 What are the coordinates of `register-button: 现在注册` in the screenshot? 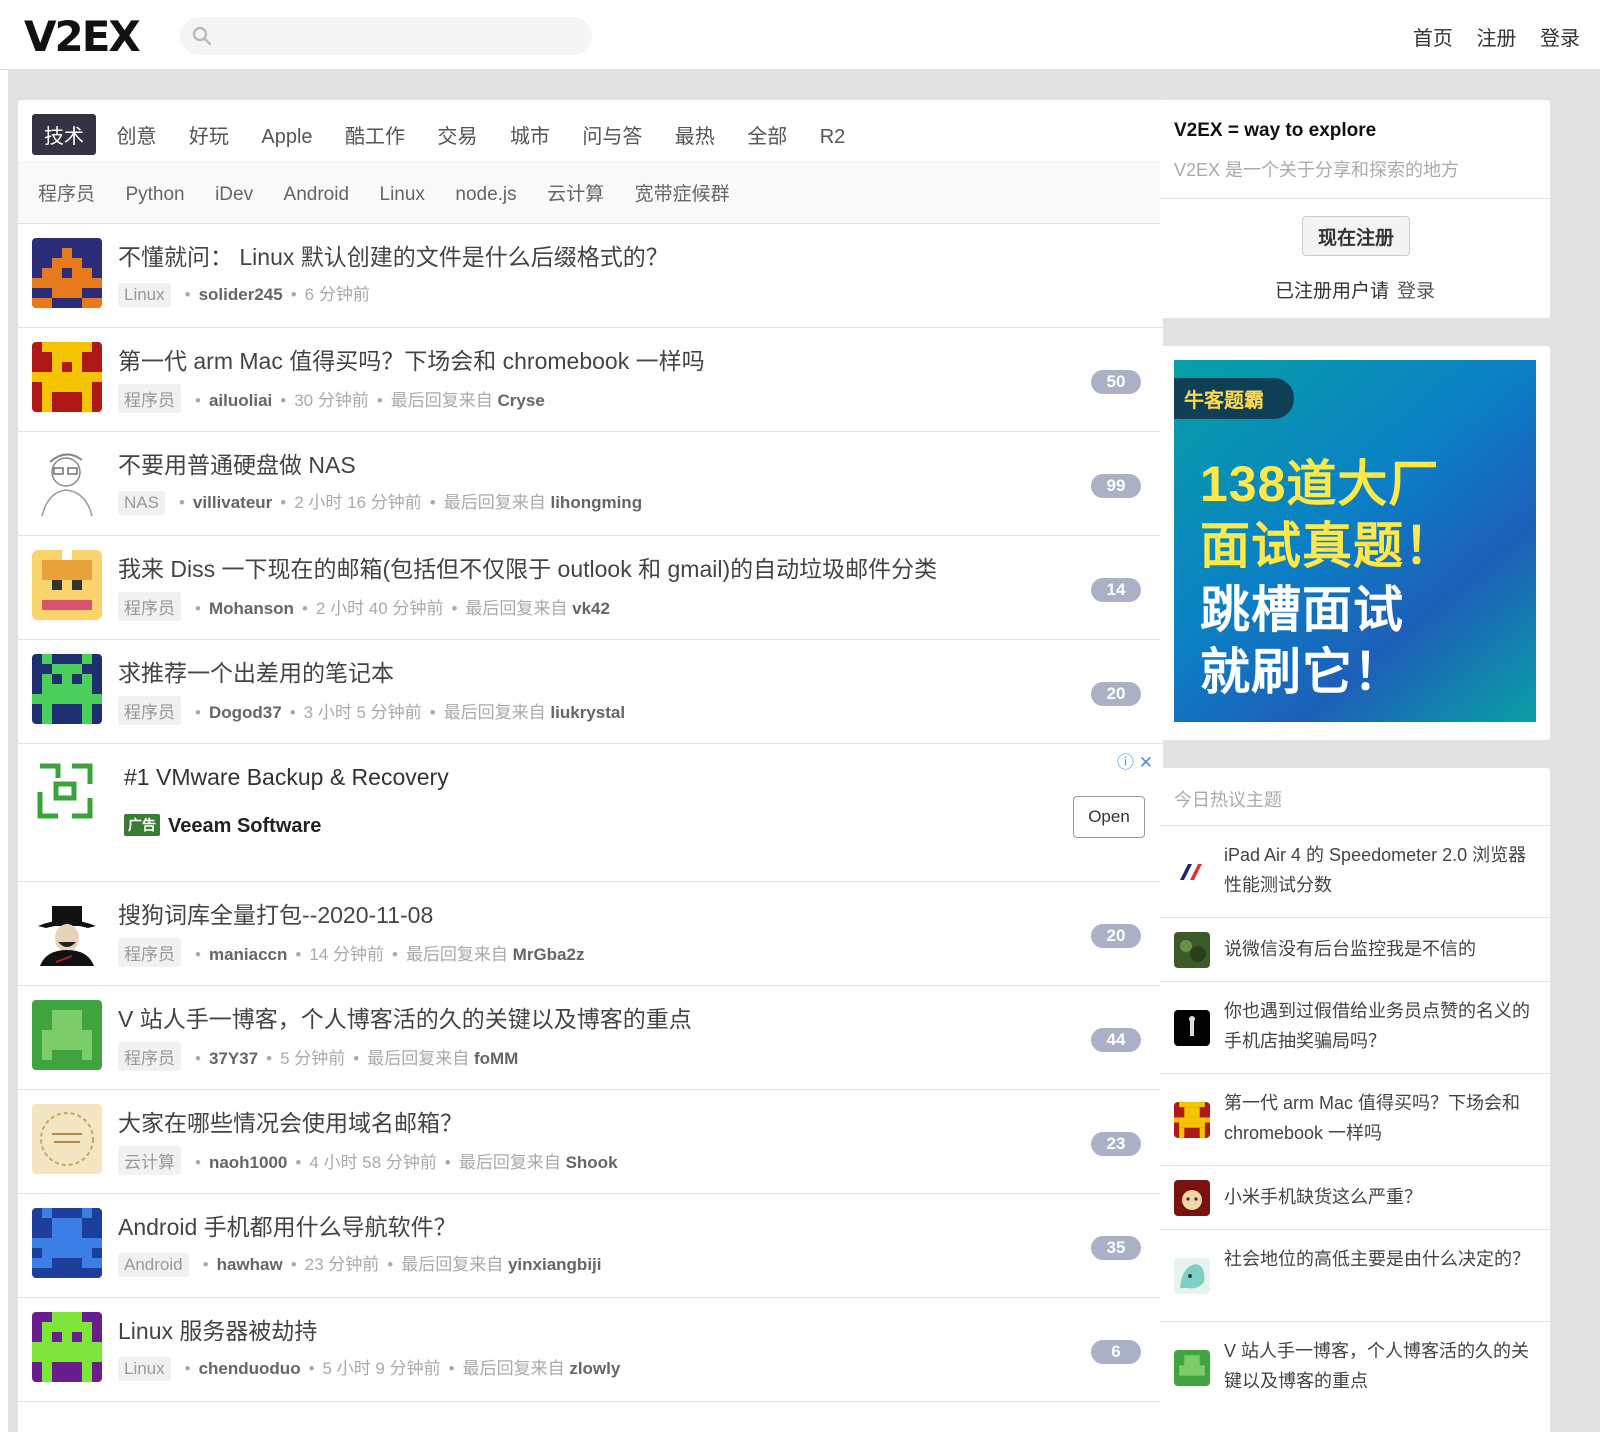 It's located at (1356, 236).